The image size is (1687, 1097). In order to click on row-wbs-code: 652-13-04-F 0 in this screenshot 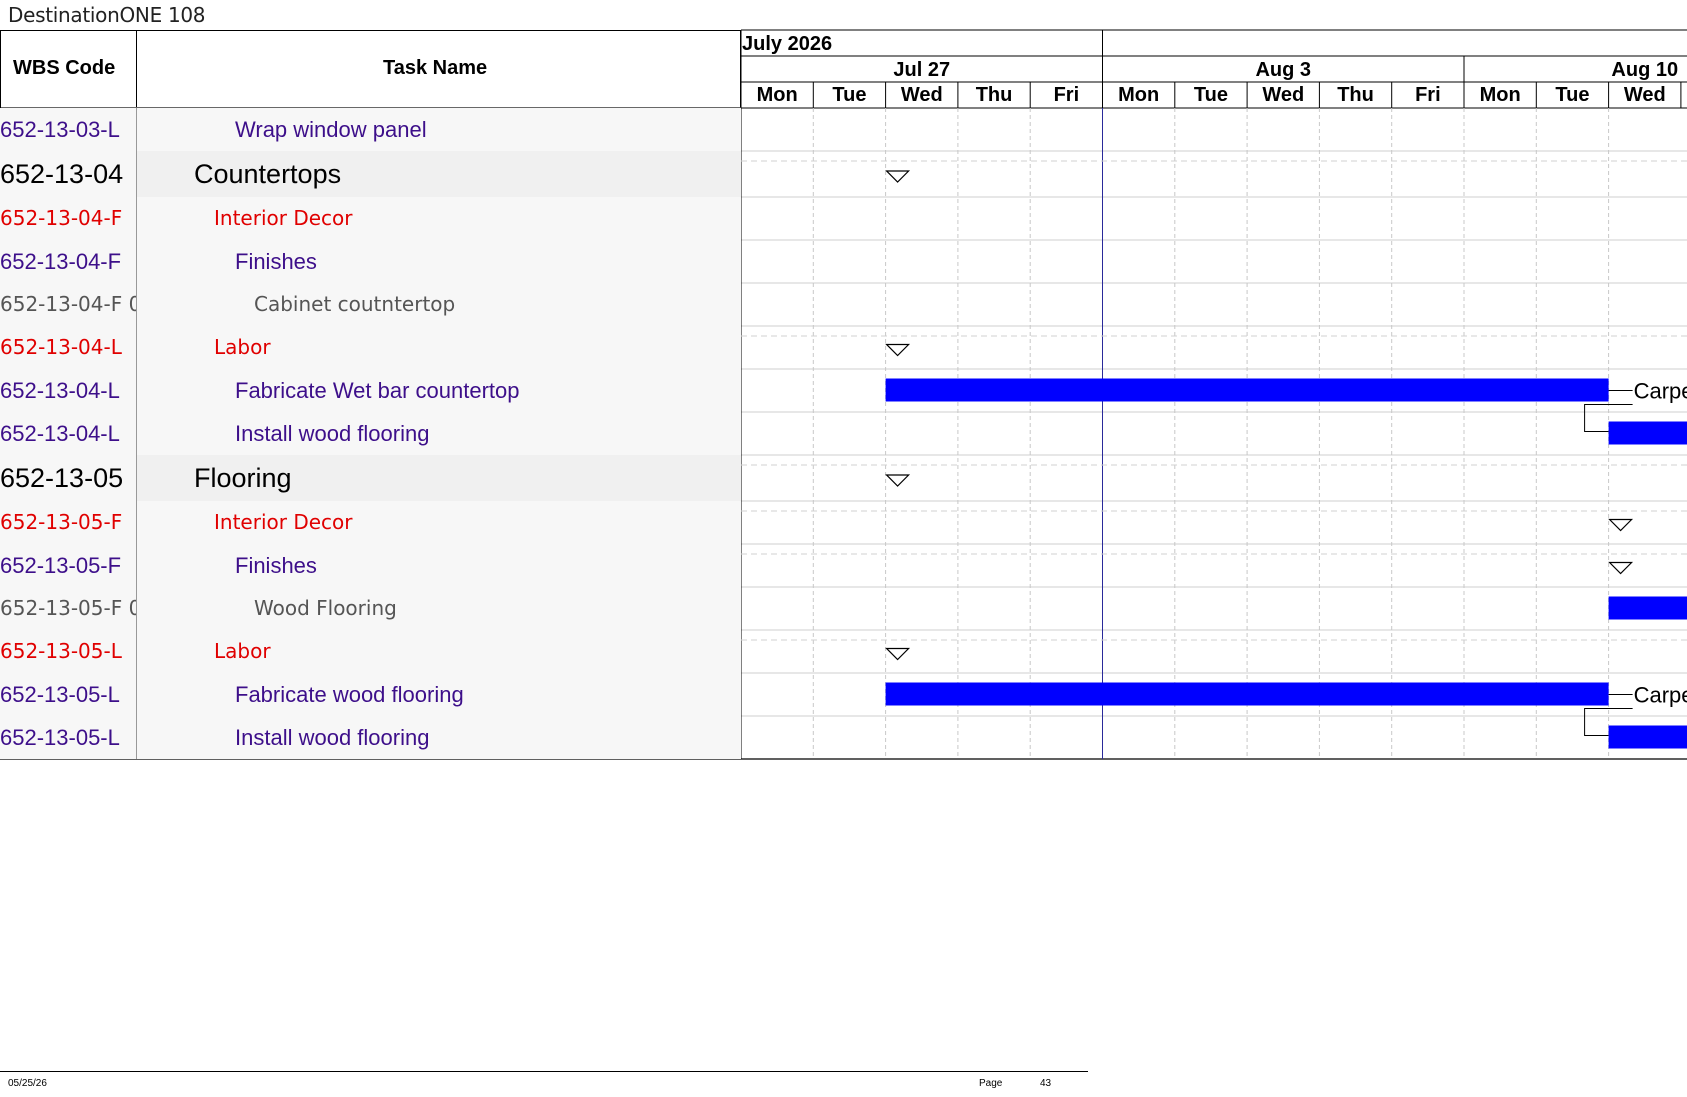, I will do `click(68, 304)`.